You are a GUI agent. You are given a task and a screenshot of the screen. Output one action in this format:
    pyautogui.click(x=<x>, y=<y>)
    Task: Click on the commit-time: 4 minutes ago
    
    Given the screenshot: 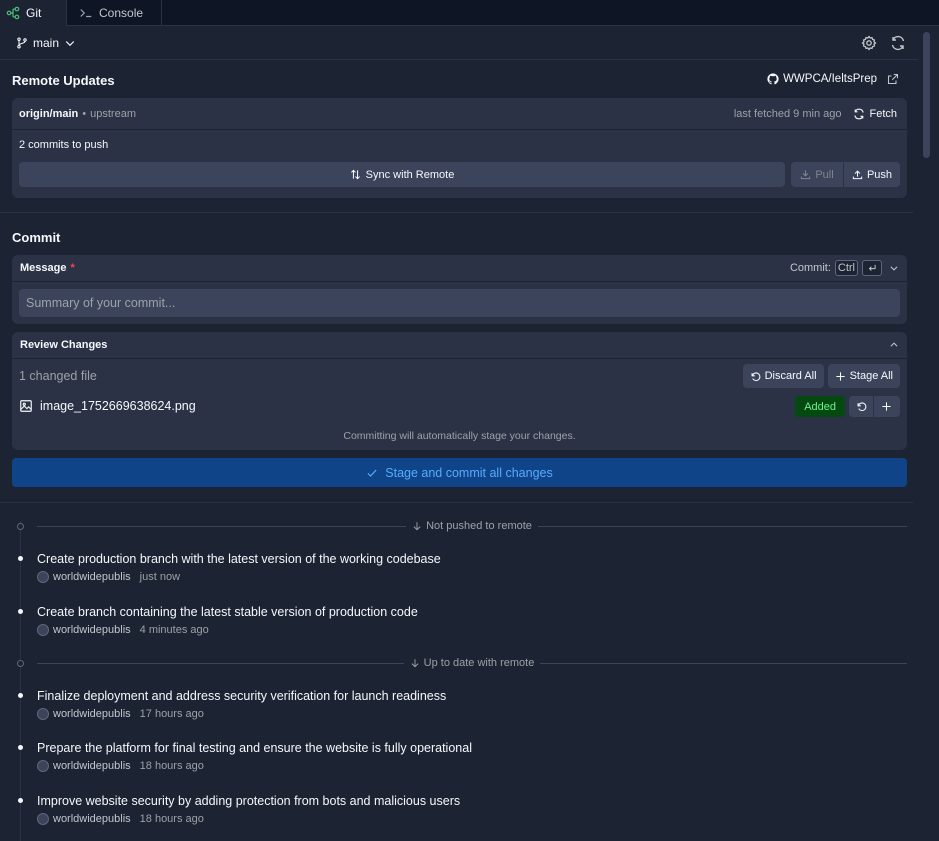 What is the action you would take?
    pyautogui.click(x=174, y=630)
    